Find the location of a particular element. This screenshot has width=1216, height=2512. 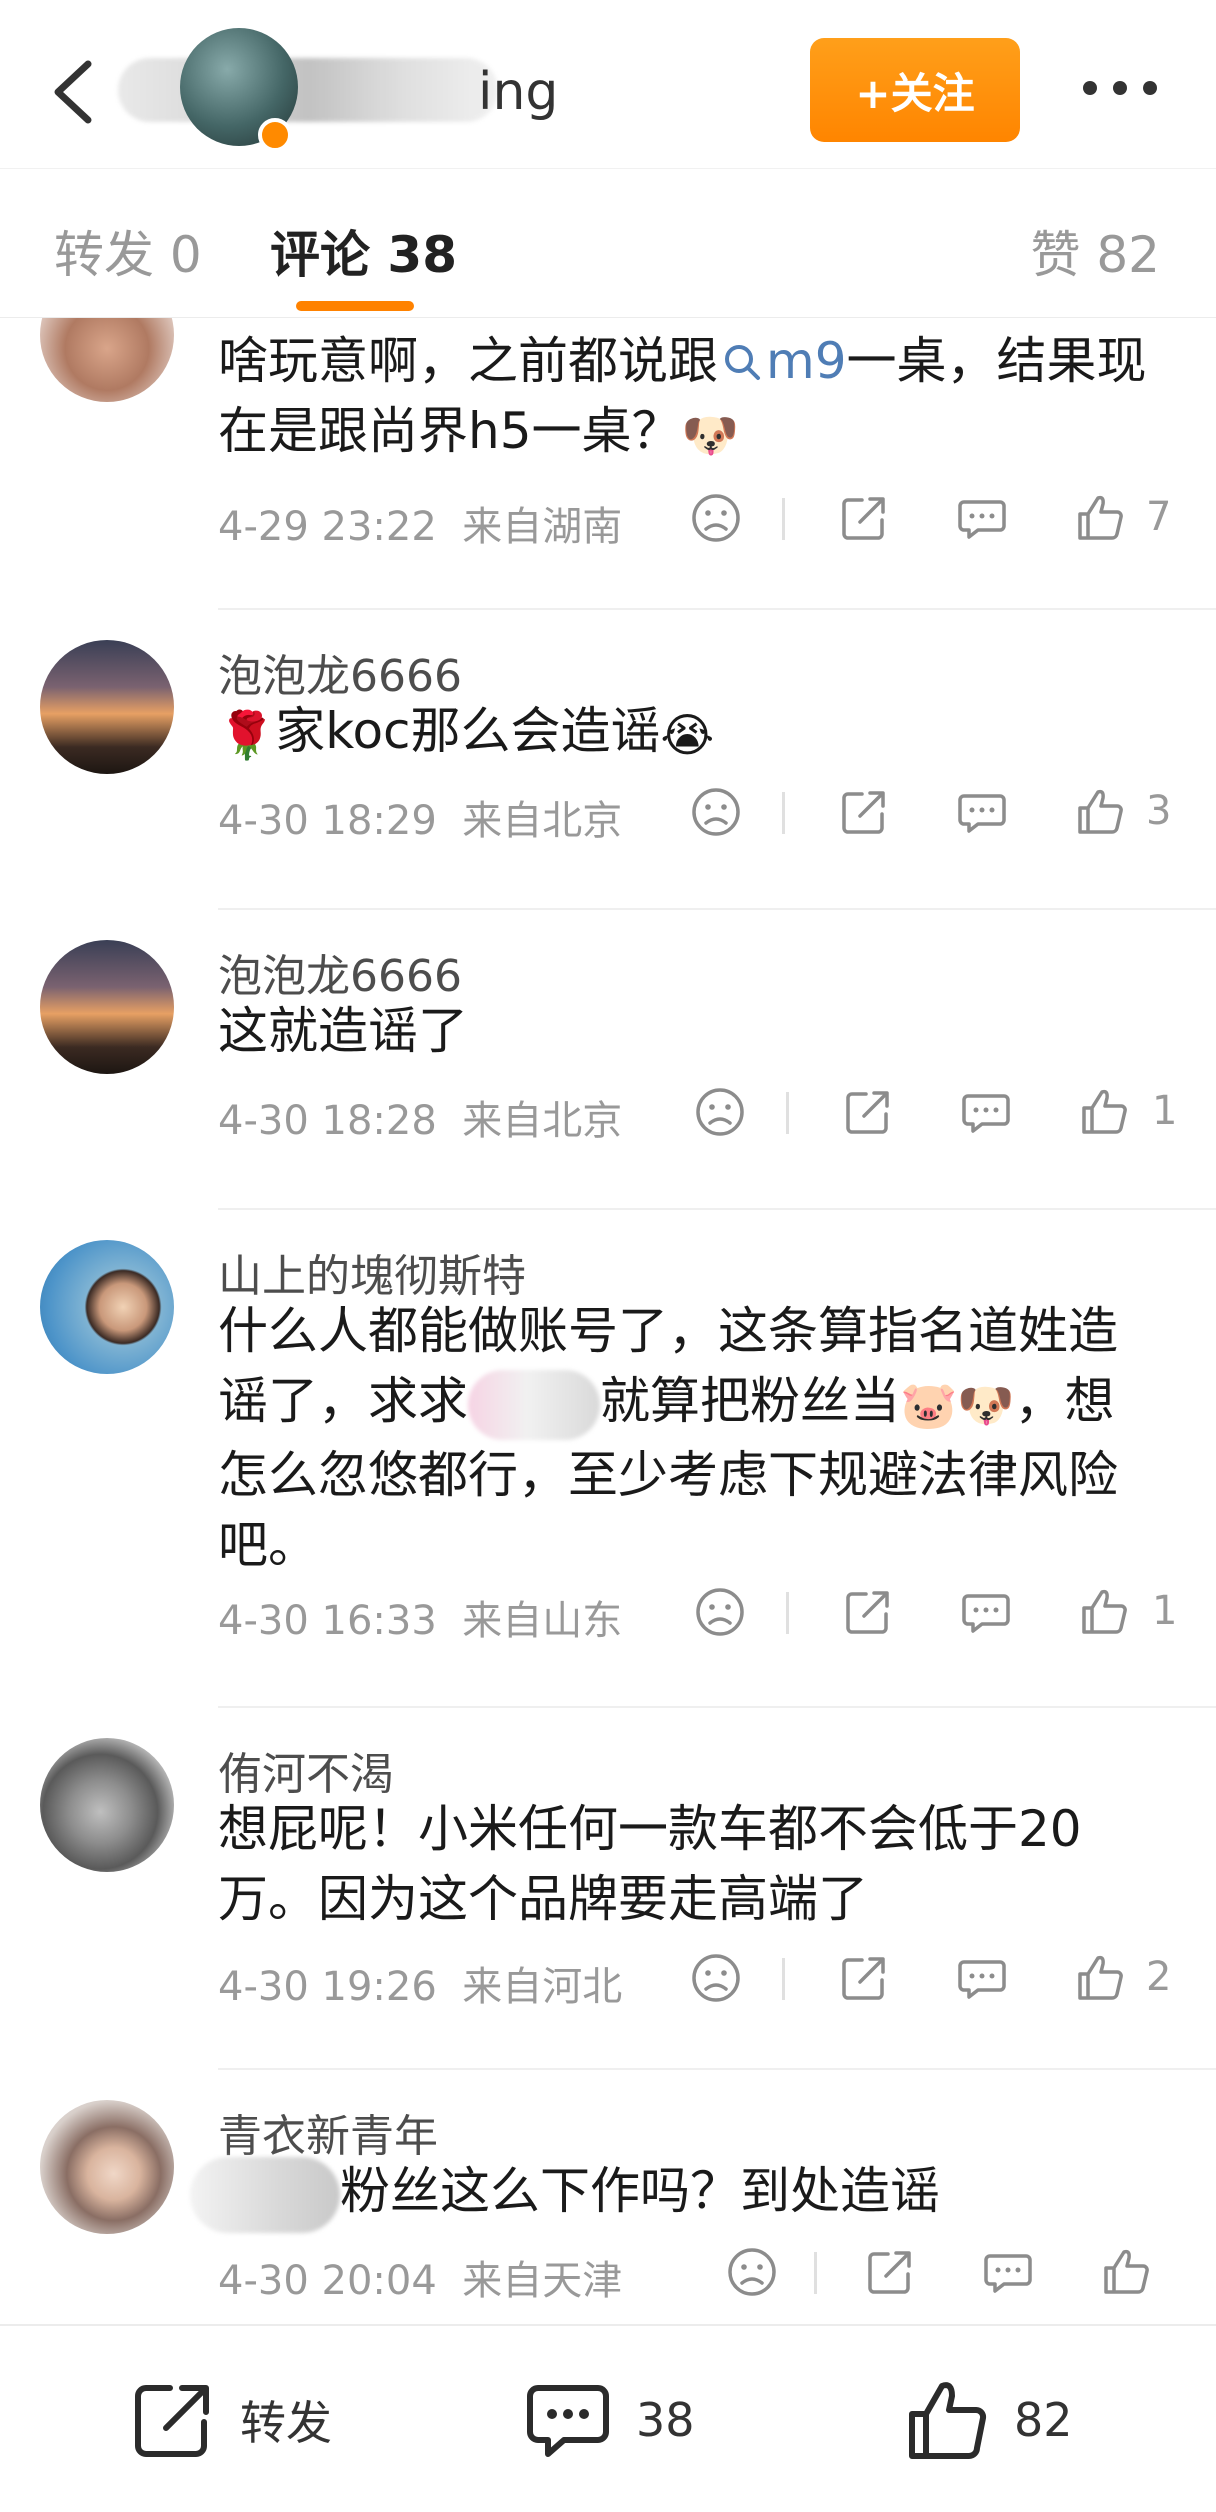

search-link: m9 is located at coordinates (782, 361).